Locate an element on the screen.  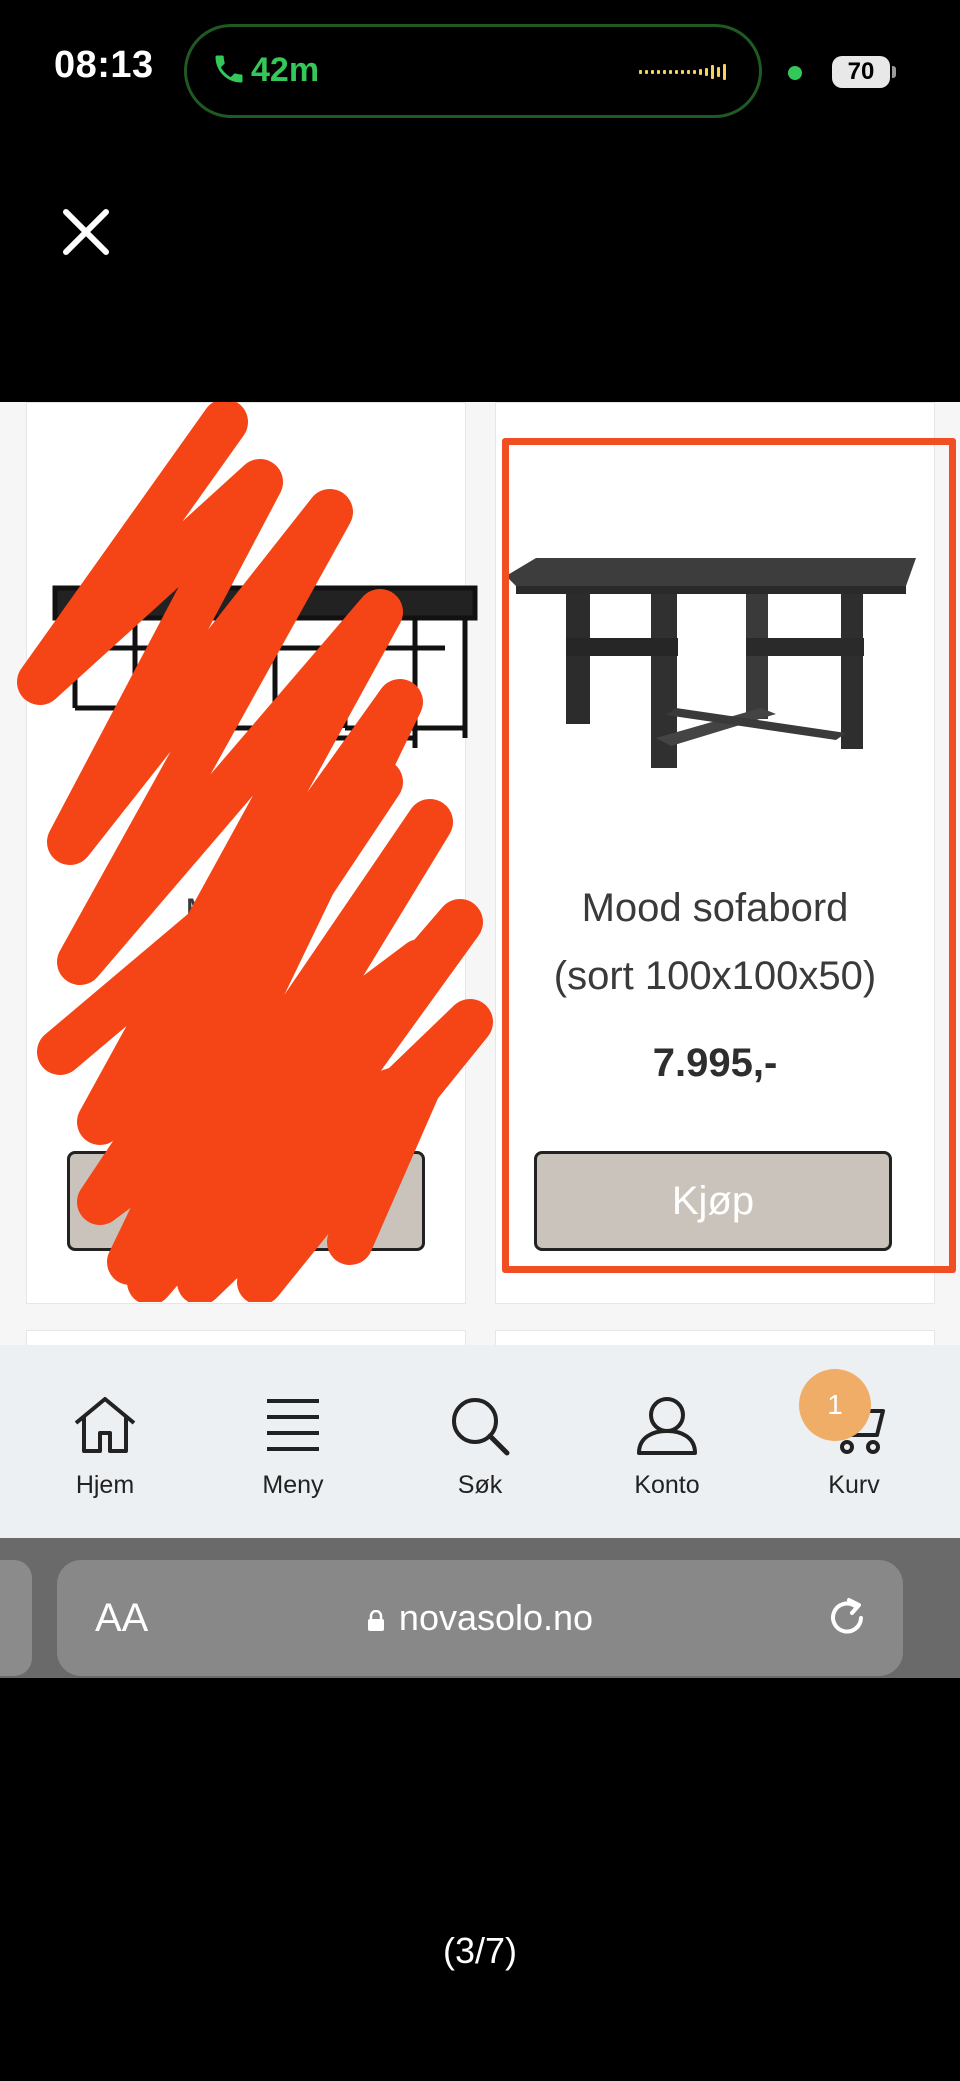
close-icon is located at coordinates (86, 232).